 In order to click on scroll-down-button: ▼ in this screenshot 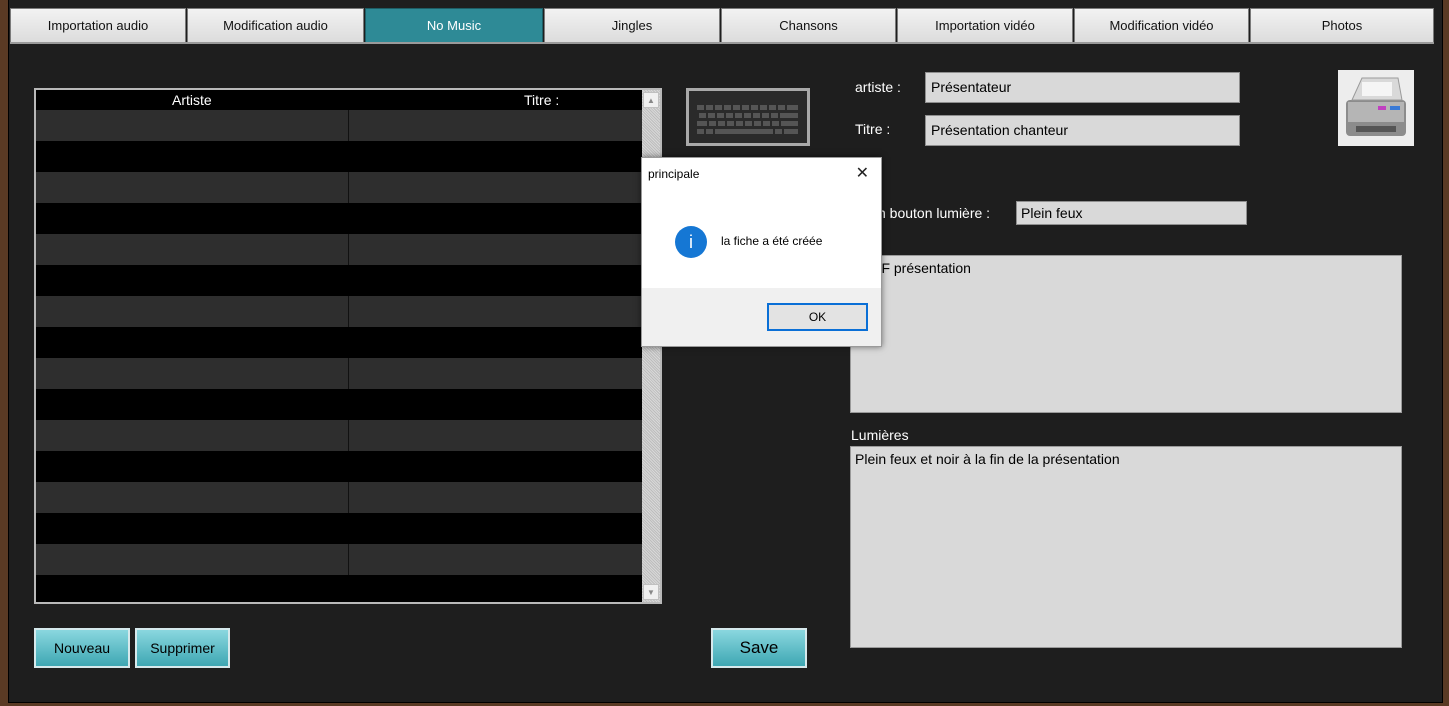, I will do `click(651, 592)`.